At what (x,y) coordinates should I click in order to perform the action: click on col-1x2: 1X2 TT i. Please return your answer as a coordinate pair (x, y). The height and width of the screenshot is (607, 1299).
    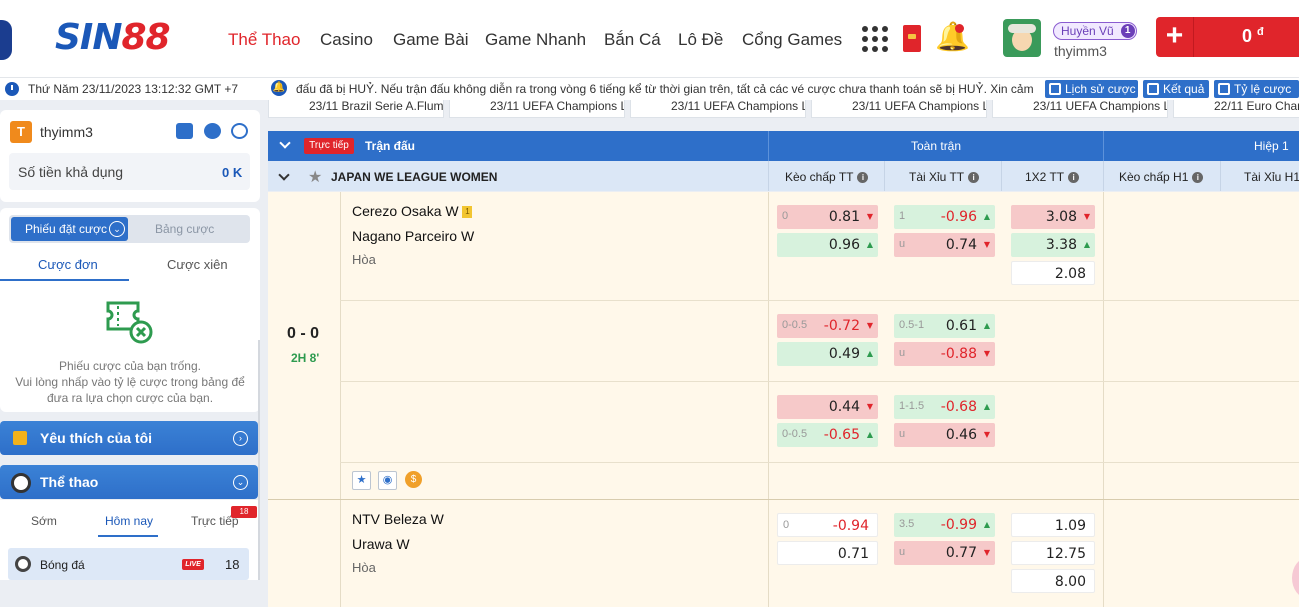
    Looking at the image, I should click on (1052, 177).